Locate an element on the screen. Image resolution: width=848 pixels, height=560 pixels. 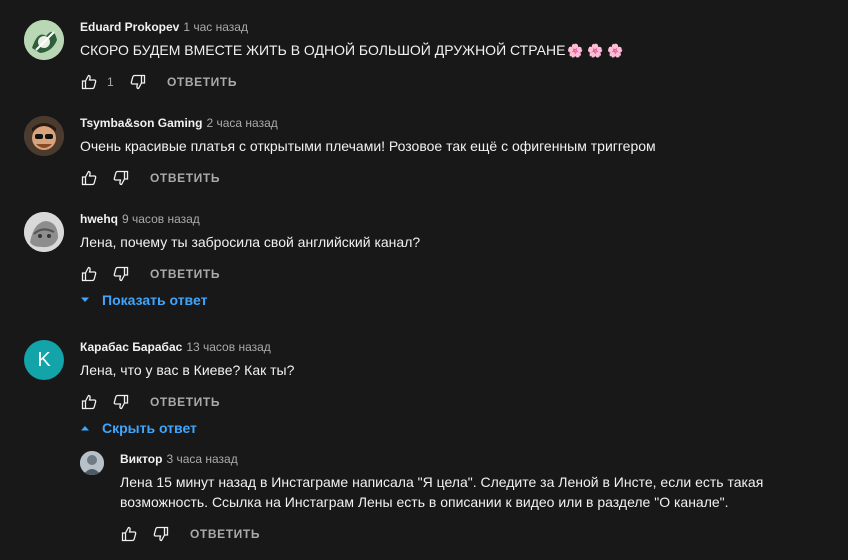
avatar-letter: K is located at coordinates (44, 359).